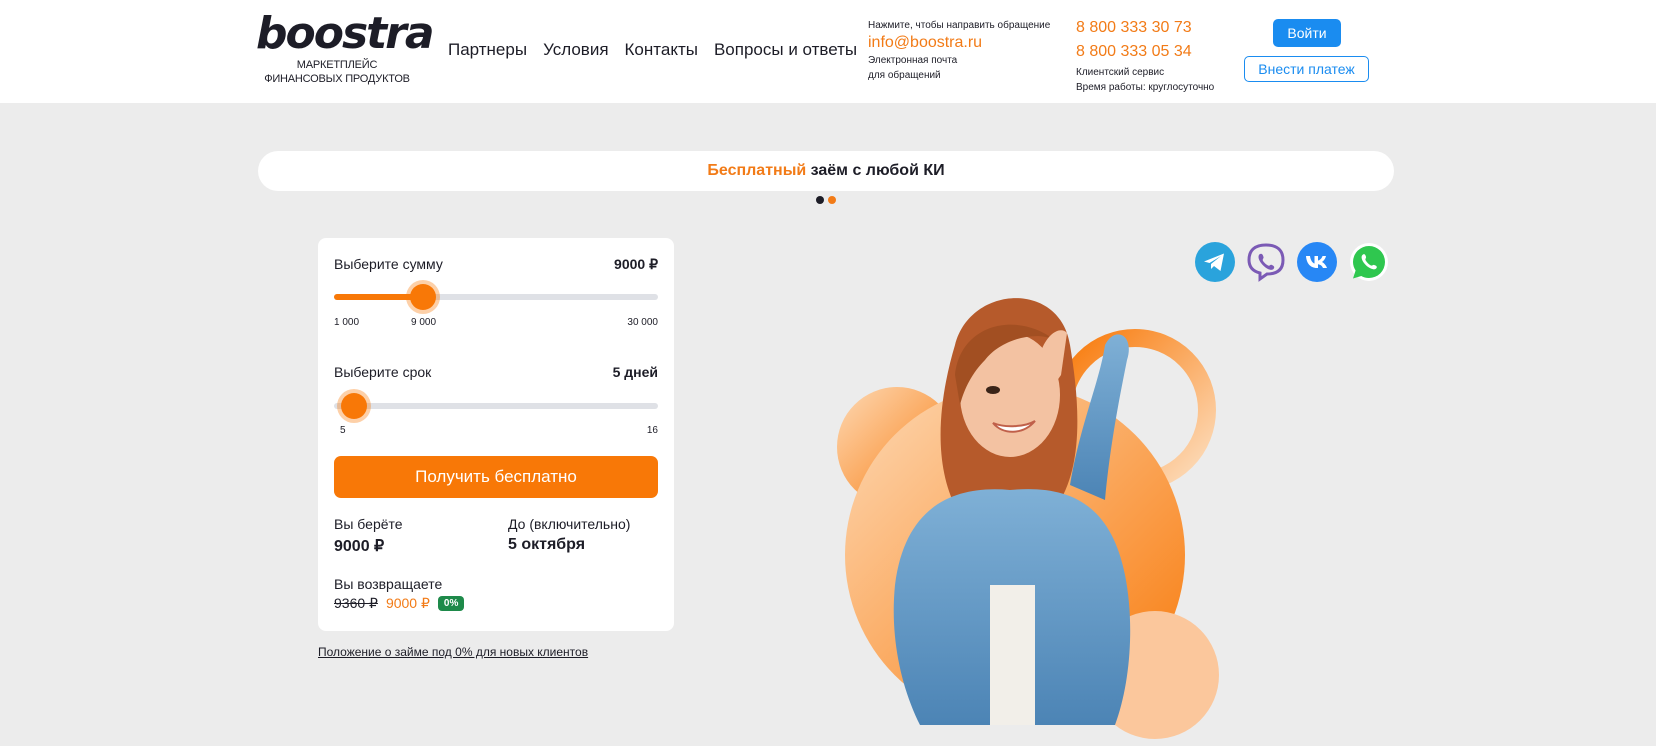 This screenshot has height=746, width=1656. I want to click on term-max-tick: 16, so click(652, 430).